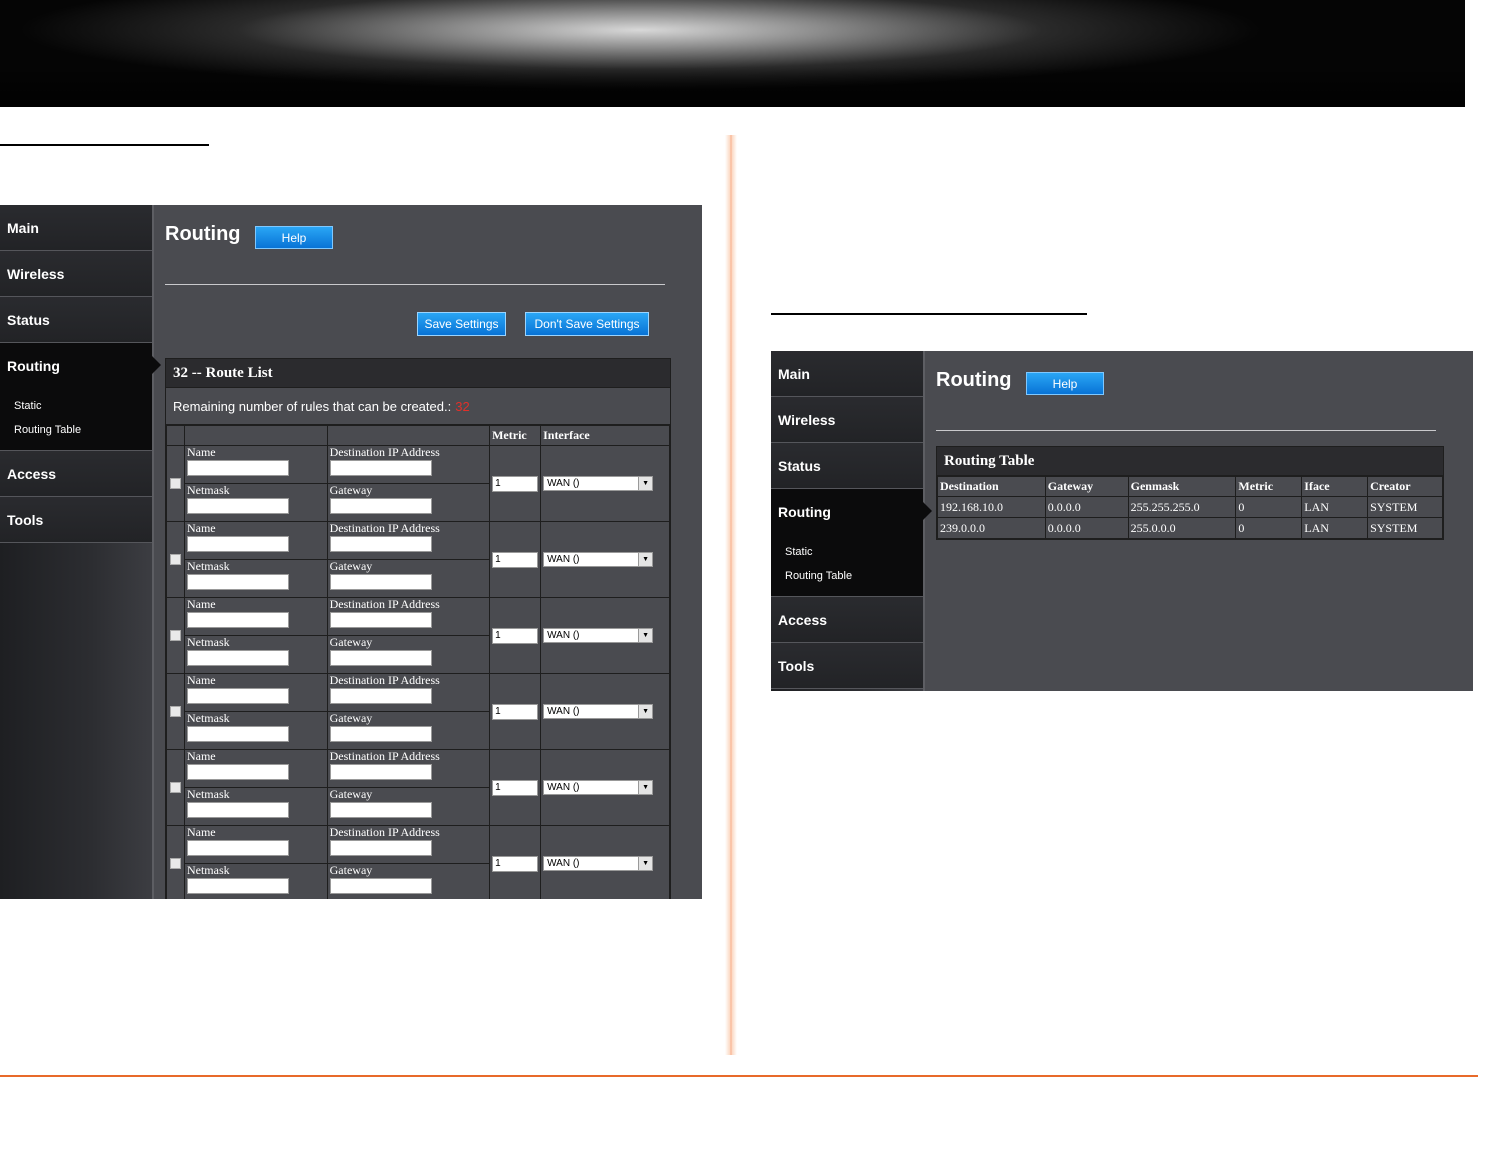  Describe the element at coordinates (739, 1076) in the screenshot. I see `footer-rule` at that location.